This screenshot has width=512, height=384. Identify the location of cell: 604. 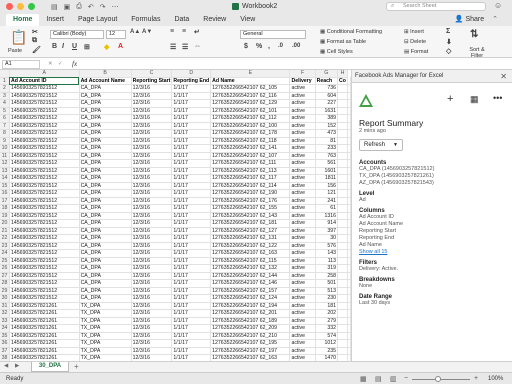
(327, 96).